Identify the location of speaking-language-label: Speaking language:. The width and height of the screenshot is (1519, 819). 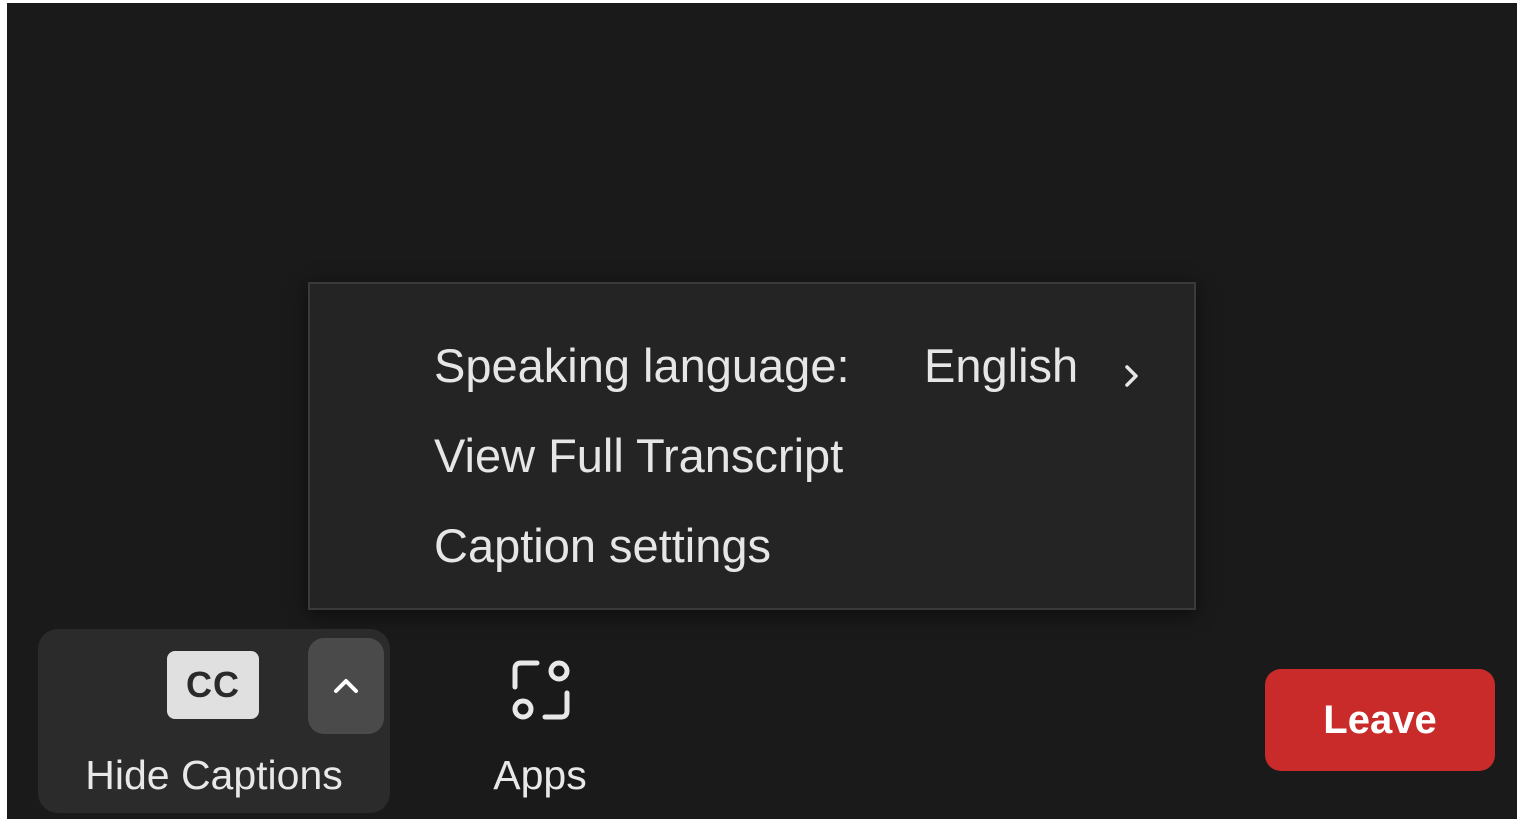
(642, 365).